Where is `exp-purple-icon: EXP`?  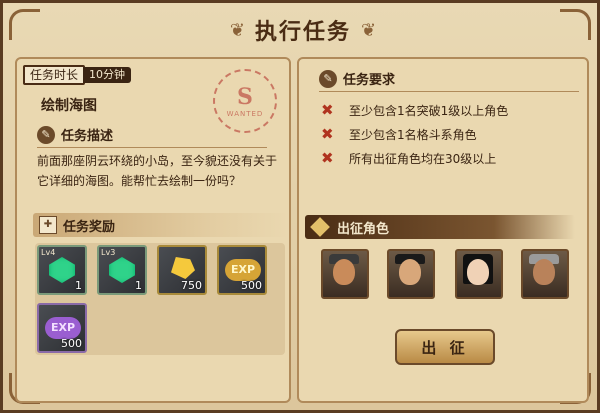 exp-purple-icon: EXP is located at coordinates (63, 328).